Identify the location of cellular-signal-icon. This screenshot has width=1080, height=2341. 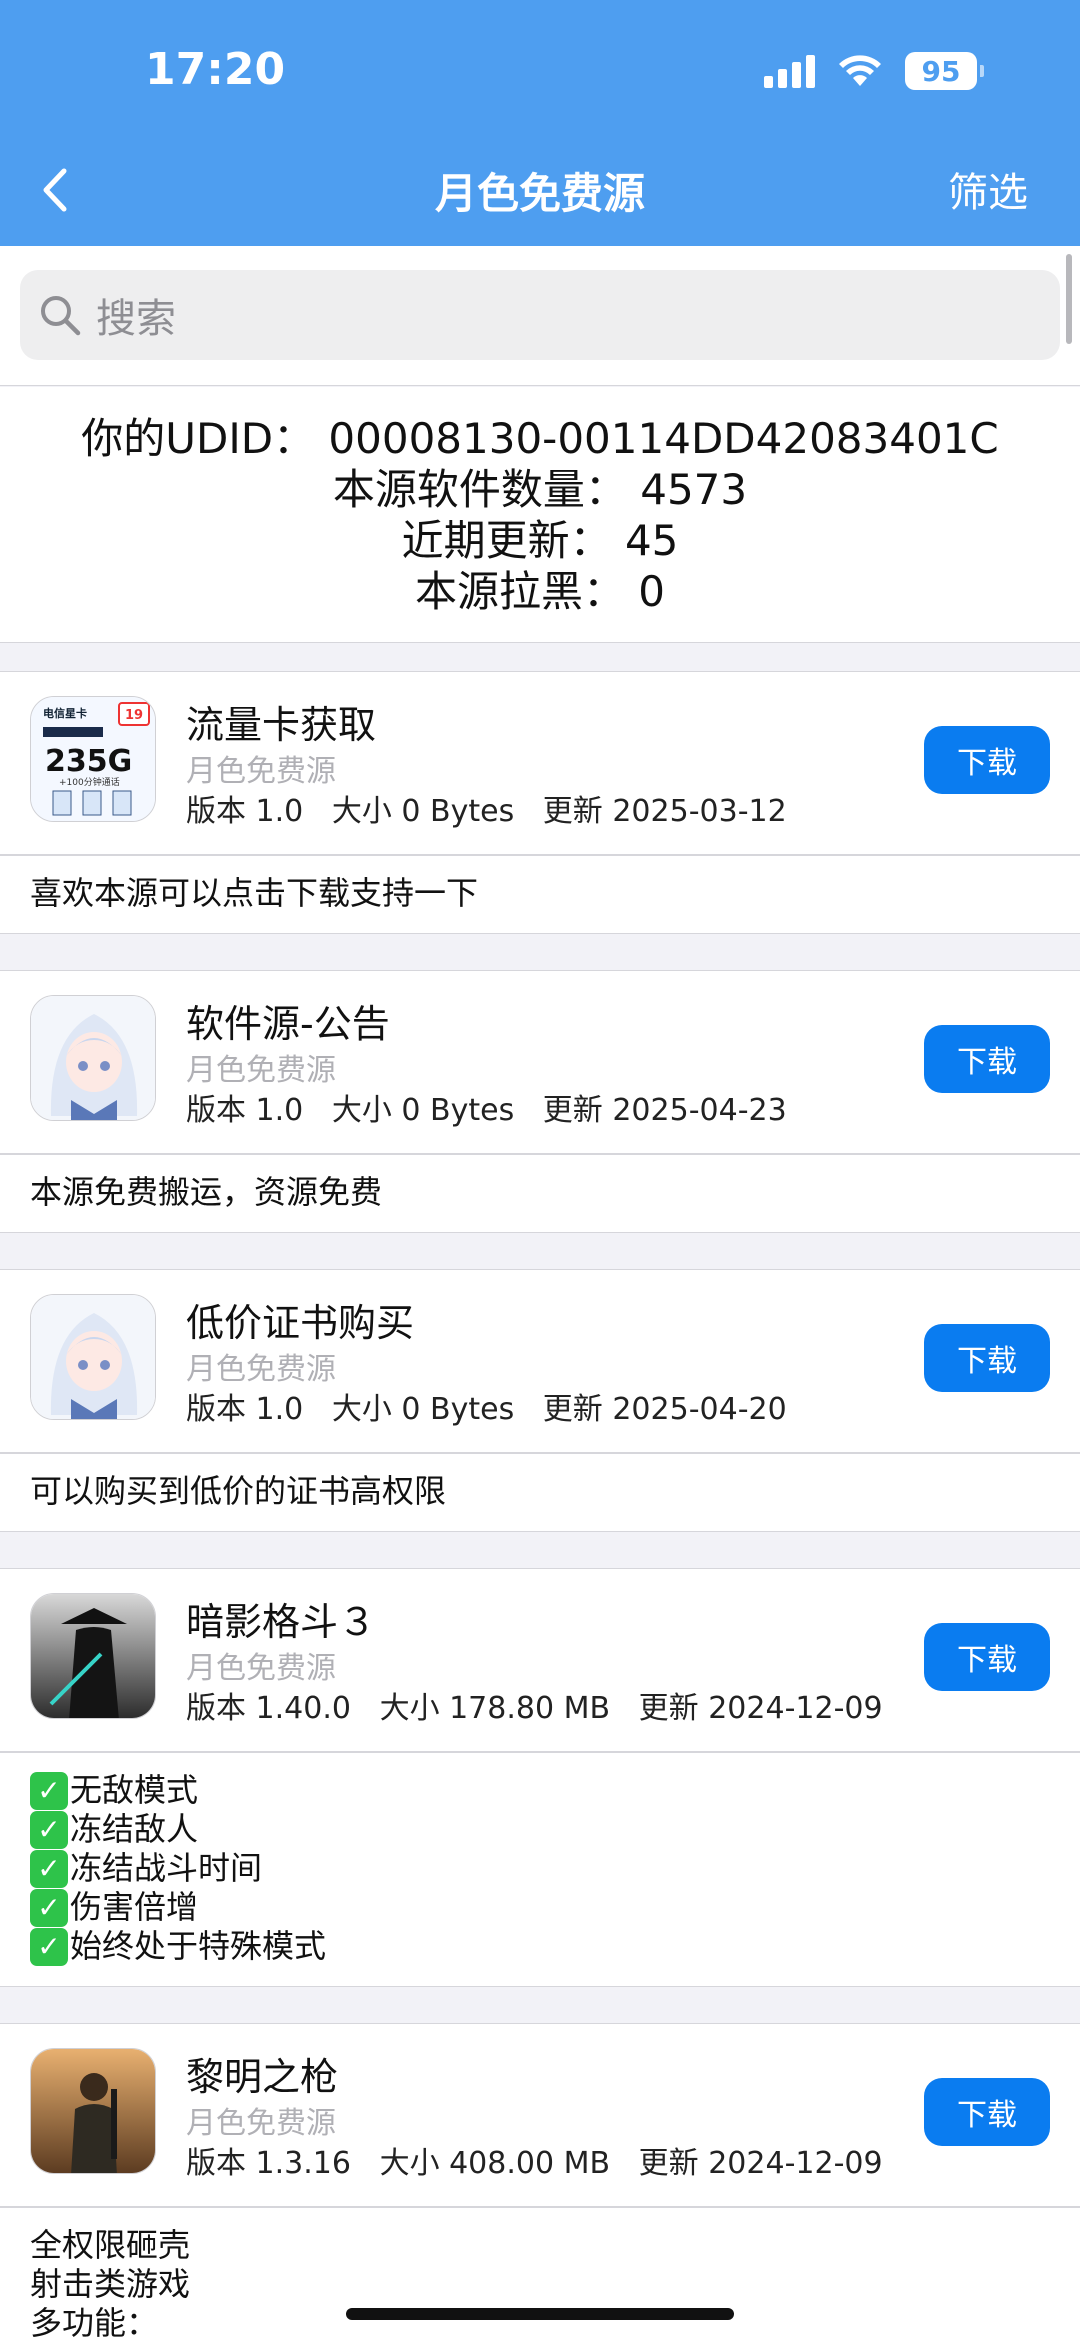
(789, 71).